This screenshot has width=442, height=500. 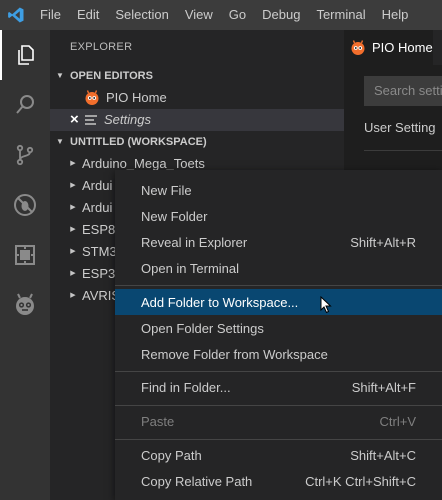 What do you see at coordinates (202, 328) in the screenshot?
I see `menu-item-label: Open Folder Settings` at bounding box center [202, 328].